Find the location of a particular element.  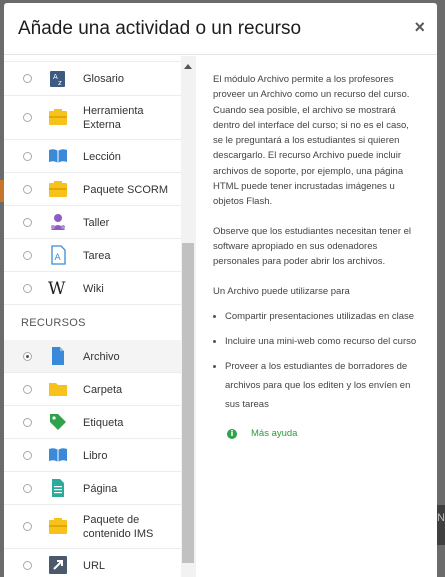

option-paquete-scorm: Paquete SCORM is located at coordinates (92, 189).